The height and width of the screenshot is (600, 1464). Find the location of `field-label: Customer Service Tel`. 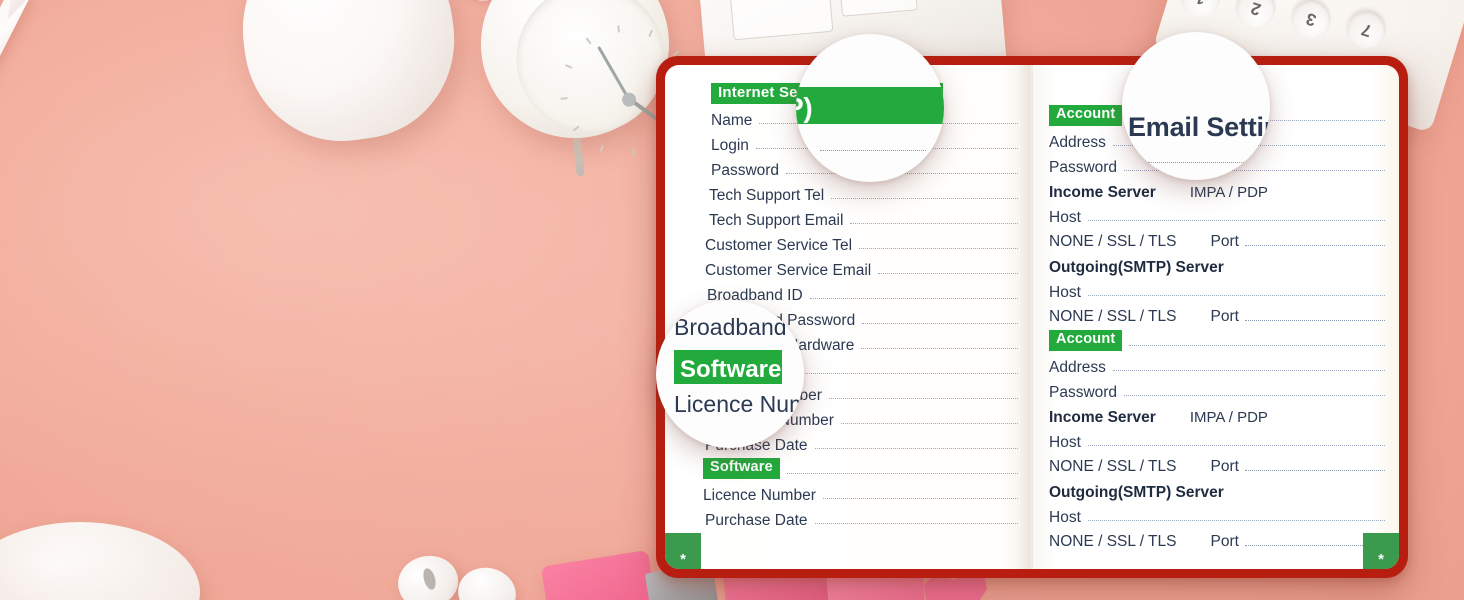

field-label: Customer Service Tel is located at coordinates (779, 245).